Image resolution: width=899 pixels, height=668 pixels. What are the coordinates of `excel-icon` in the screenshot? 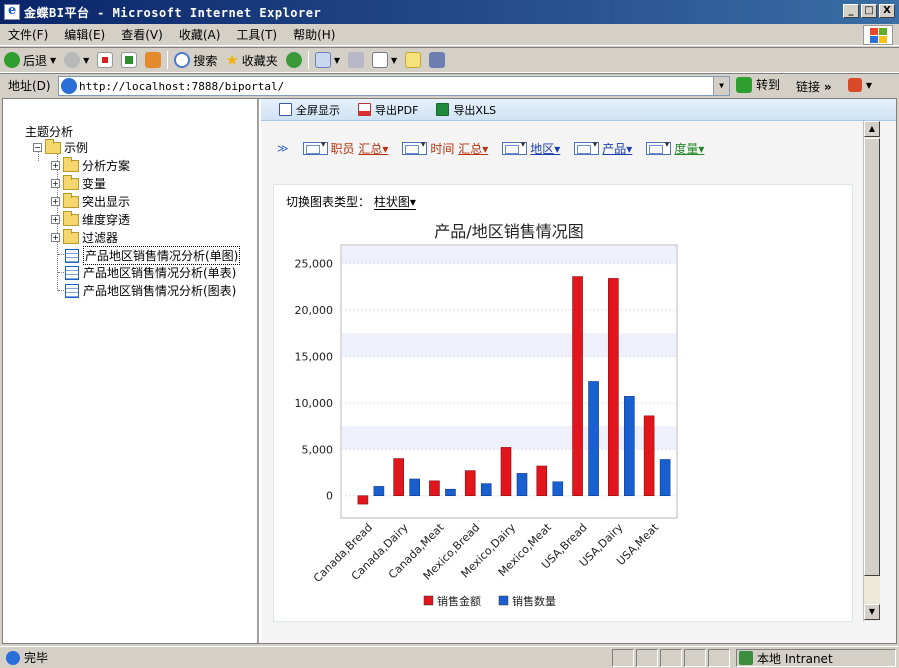 It's located at (443, 109).